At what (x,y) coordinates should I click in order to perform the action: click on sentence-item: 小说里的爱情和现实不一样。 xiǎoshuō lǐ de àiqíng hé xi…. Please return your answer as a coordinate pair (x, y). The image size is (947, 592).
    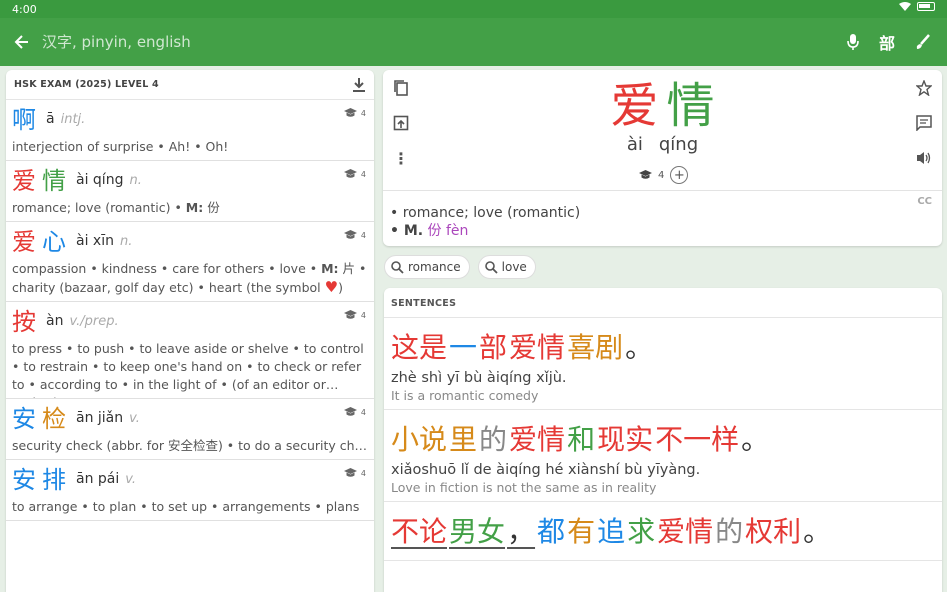
    Looking at the image, I should click on (663, 456).